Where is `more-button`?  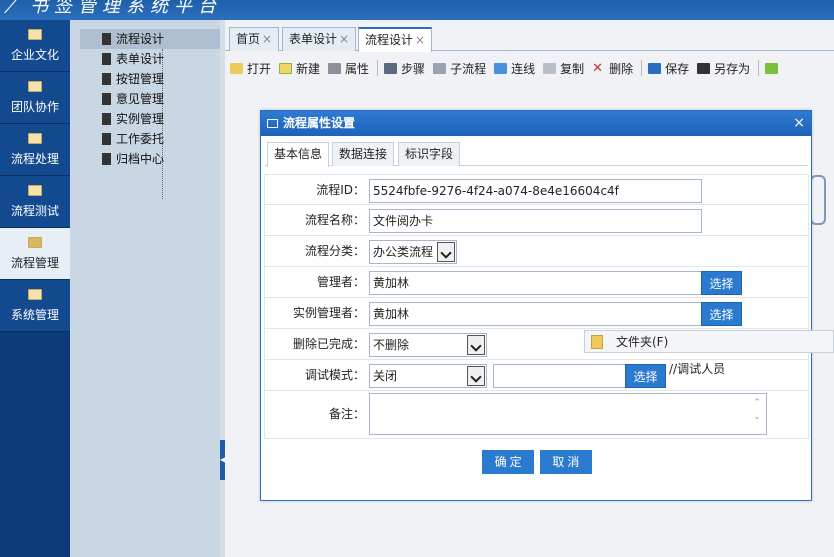
more-button is located at coordinates (773, 68).